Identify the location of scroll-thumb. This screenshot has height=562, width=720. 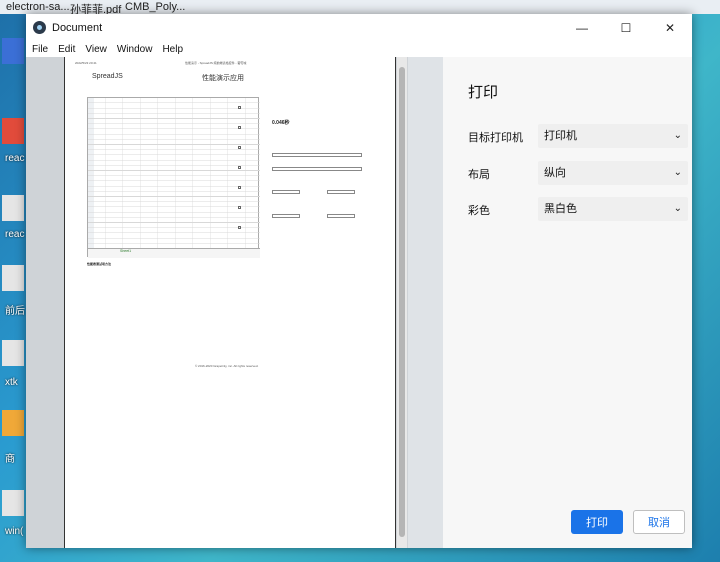
(402, 302).